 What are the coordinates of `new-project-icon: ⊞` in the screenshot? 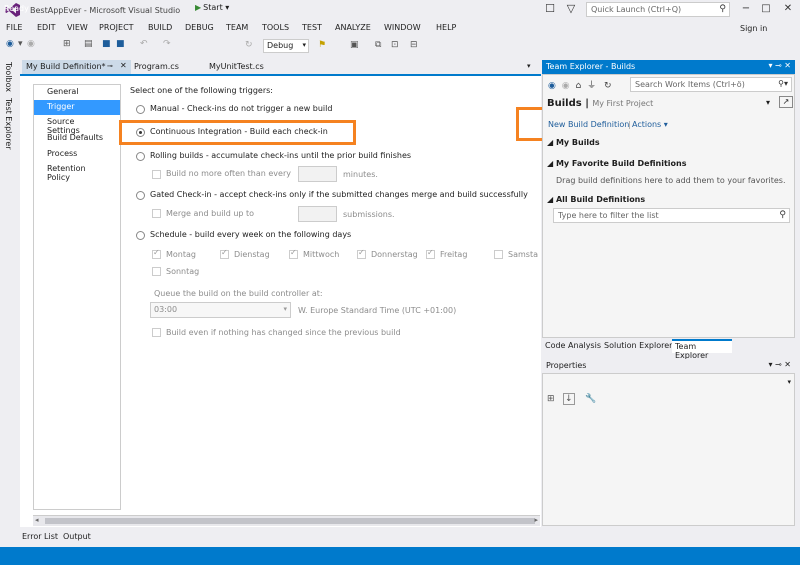 It's located at (67, 44).